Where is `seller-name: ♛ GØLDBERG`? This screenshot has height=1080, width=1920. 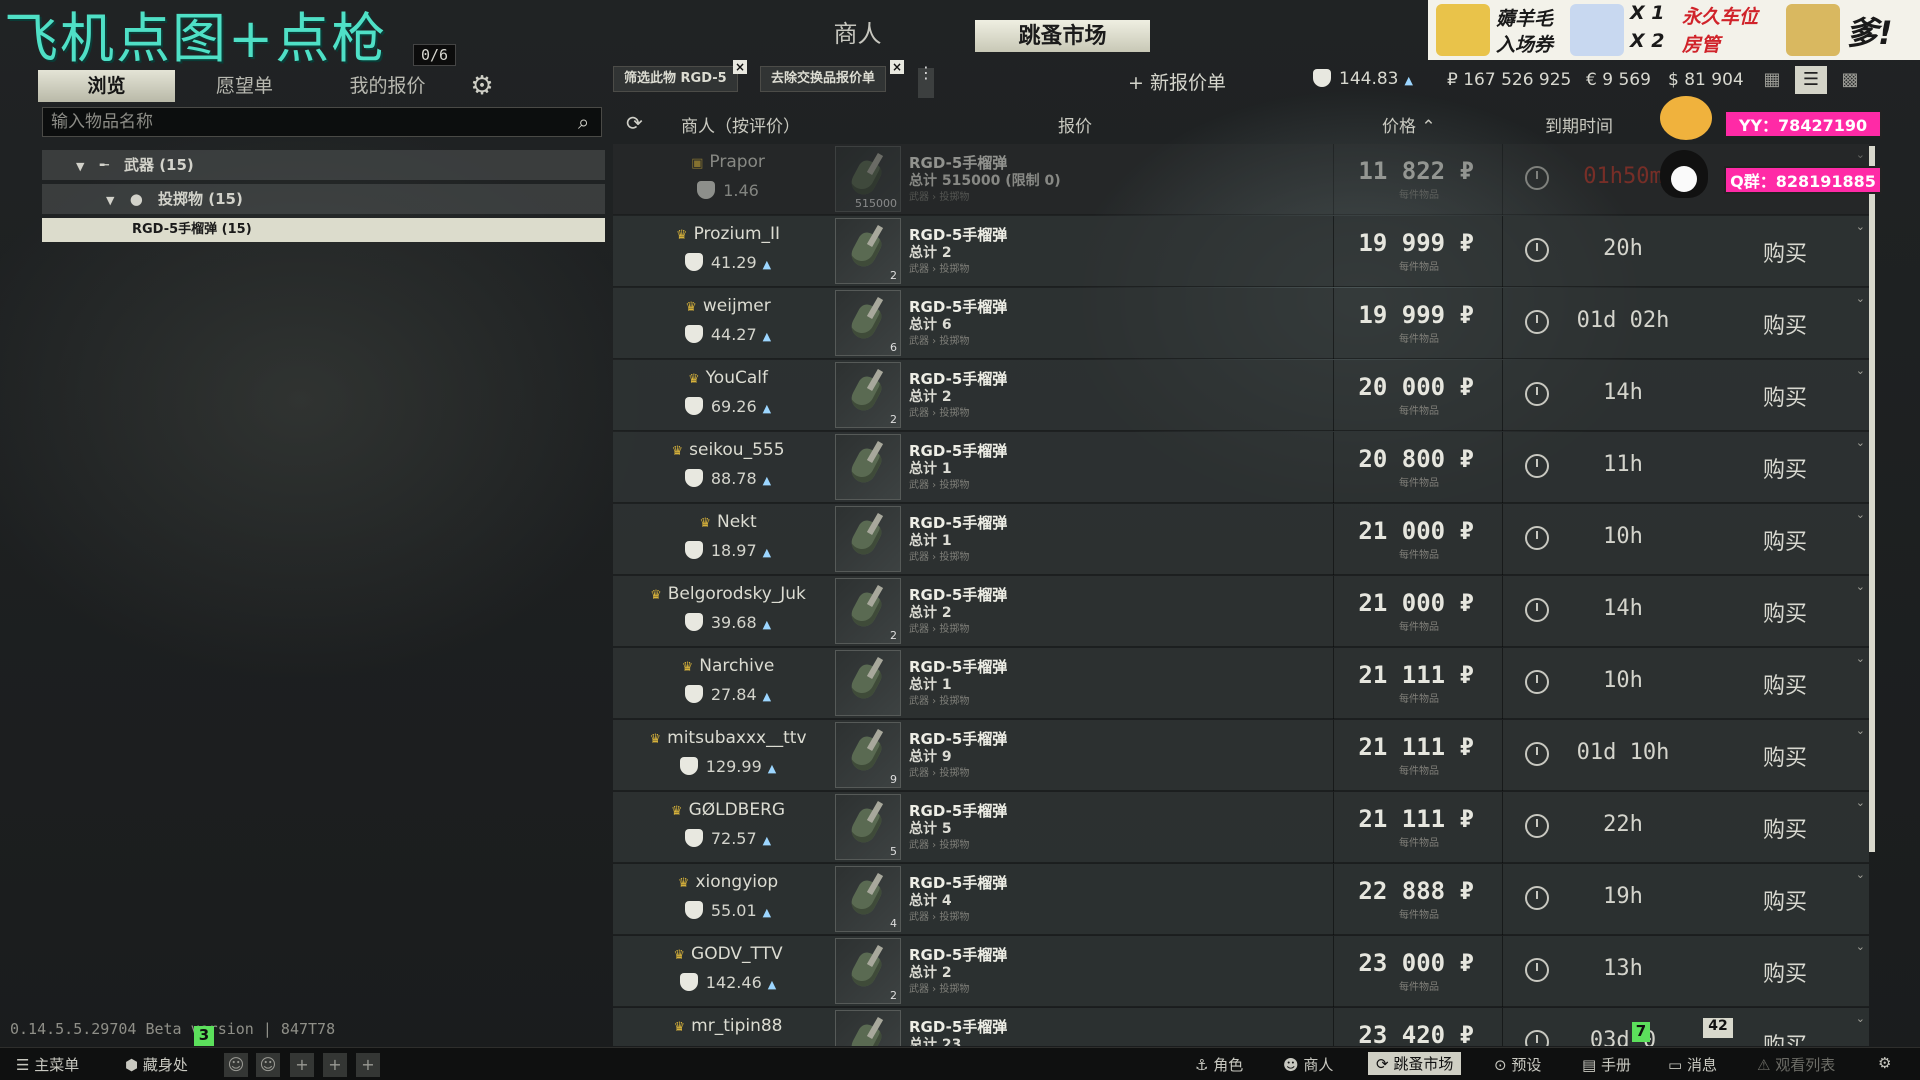 seller-name: ♛ GØLDBERG is located at coordinates (728, 810).